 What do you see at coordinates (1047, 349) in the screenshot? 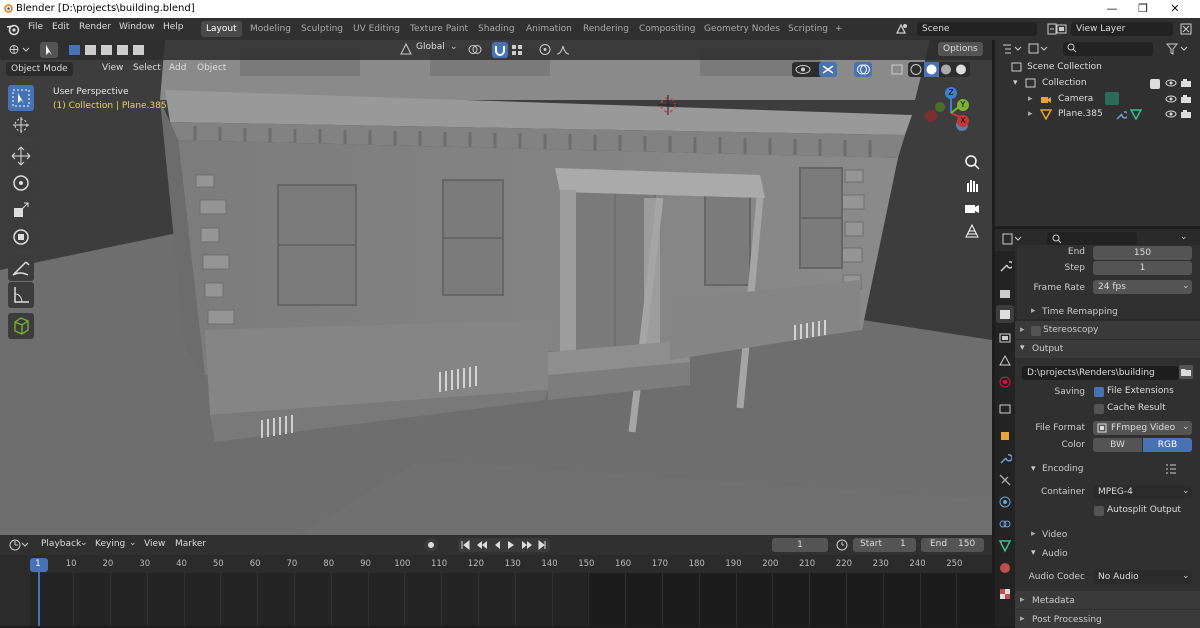
I see `output-section: Output` at bounding box center [1047, 349].